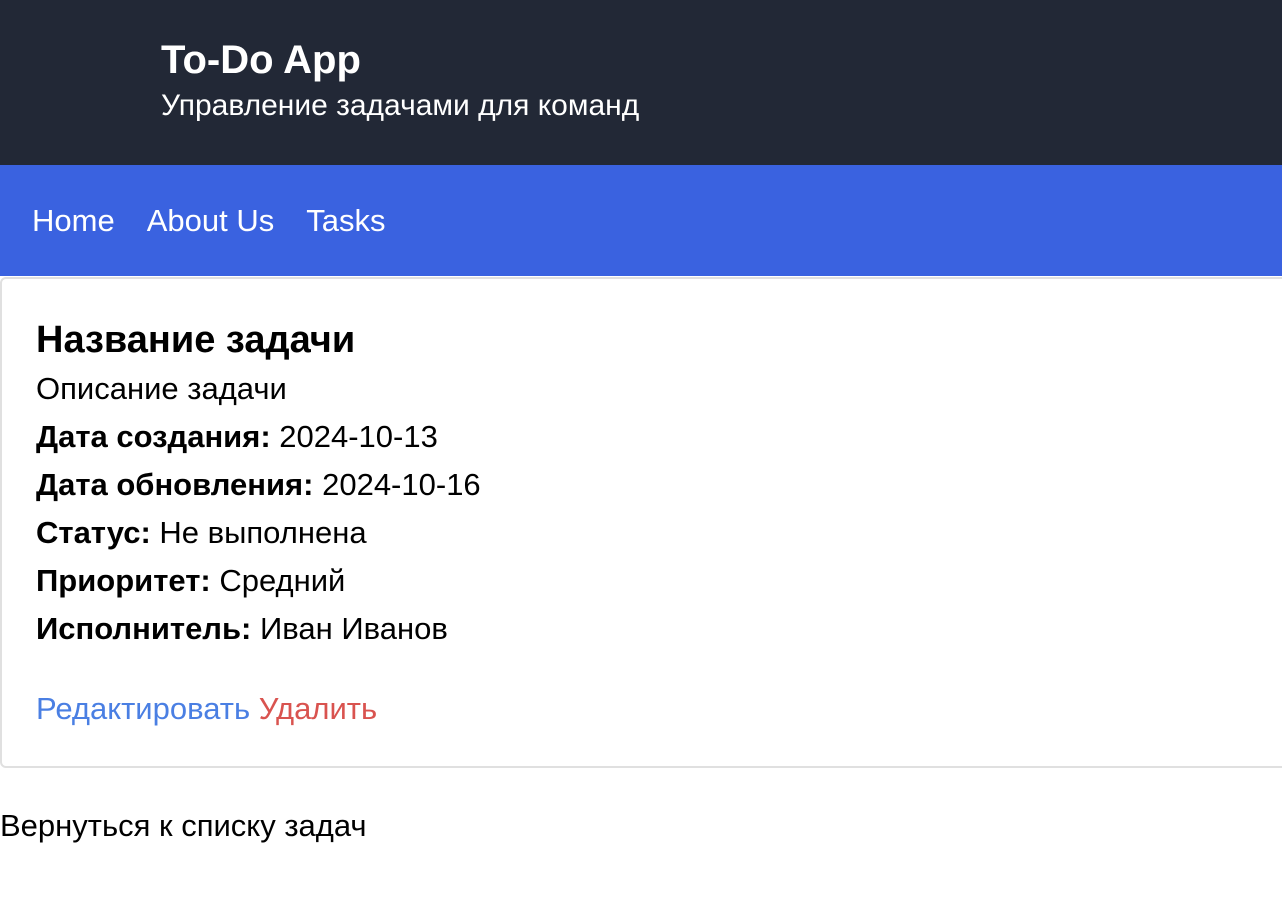 This screenshot has height=904, width=1282. Describe the element at coordinates (349, 628) in the screenshot. I see `field-value: Иван Иванов` at that location.